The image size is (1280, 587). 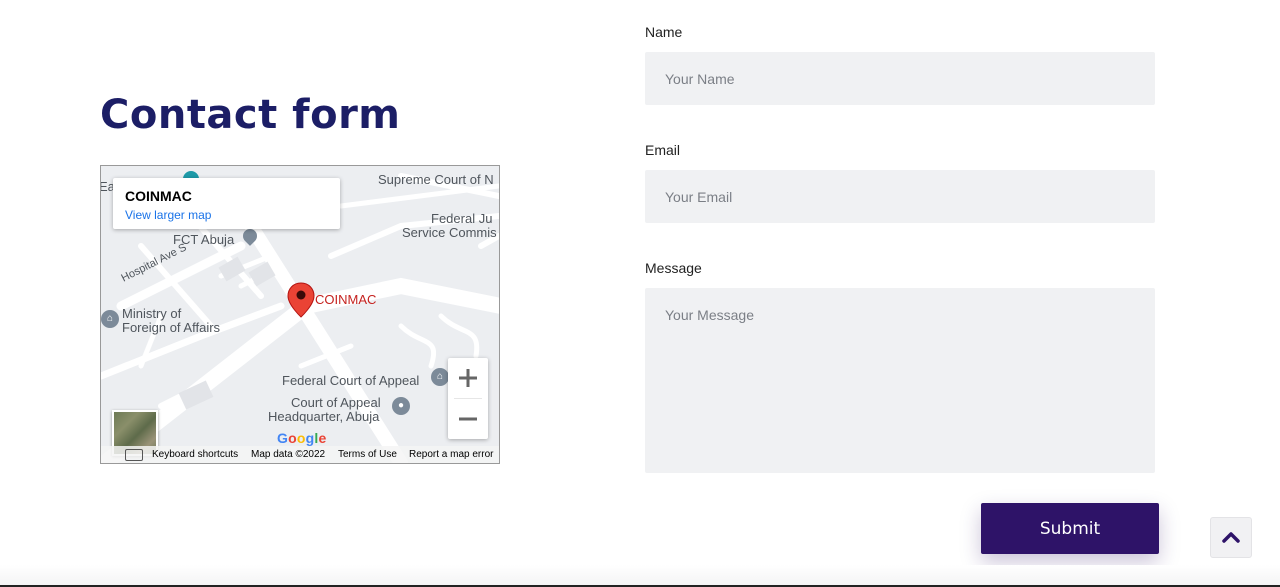 What do you see at coordinates (301, 300) in the screenshot?
I see `map-pin-icon` at bounding box center [301, 300].